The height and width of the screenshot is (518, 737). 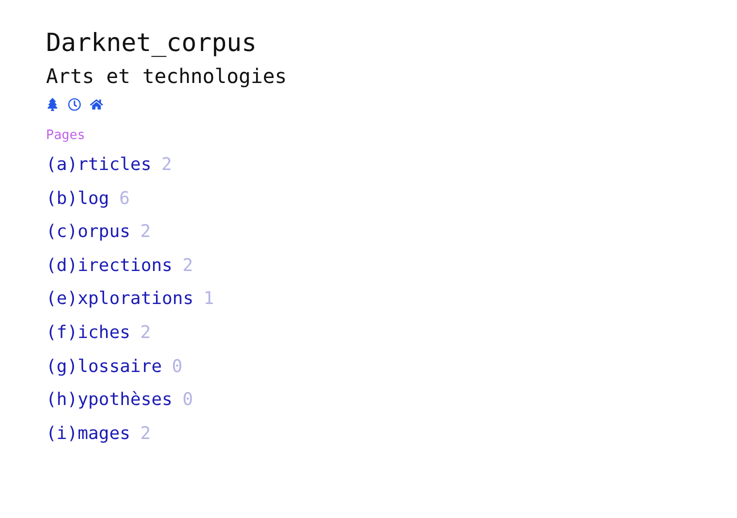 I want to click on tree-icon, so click(x=52, y=104).